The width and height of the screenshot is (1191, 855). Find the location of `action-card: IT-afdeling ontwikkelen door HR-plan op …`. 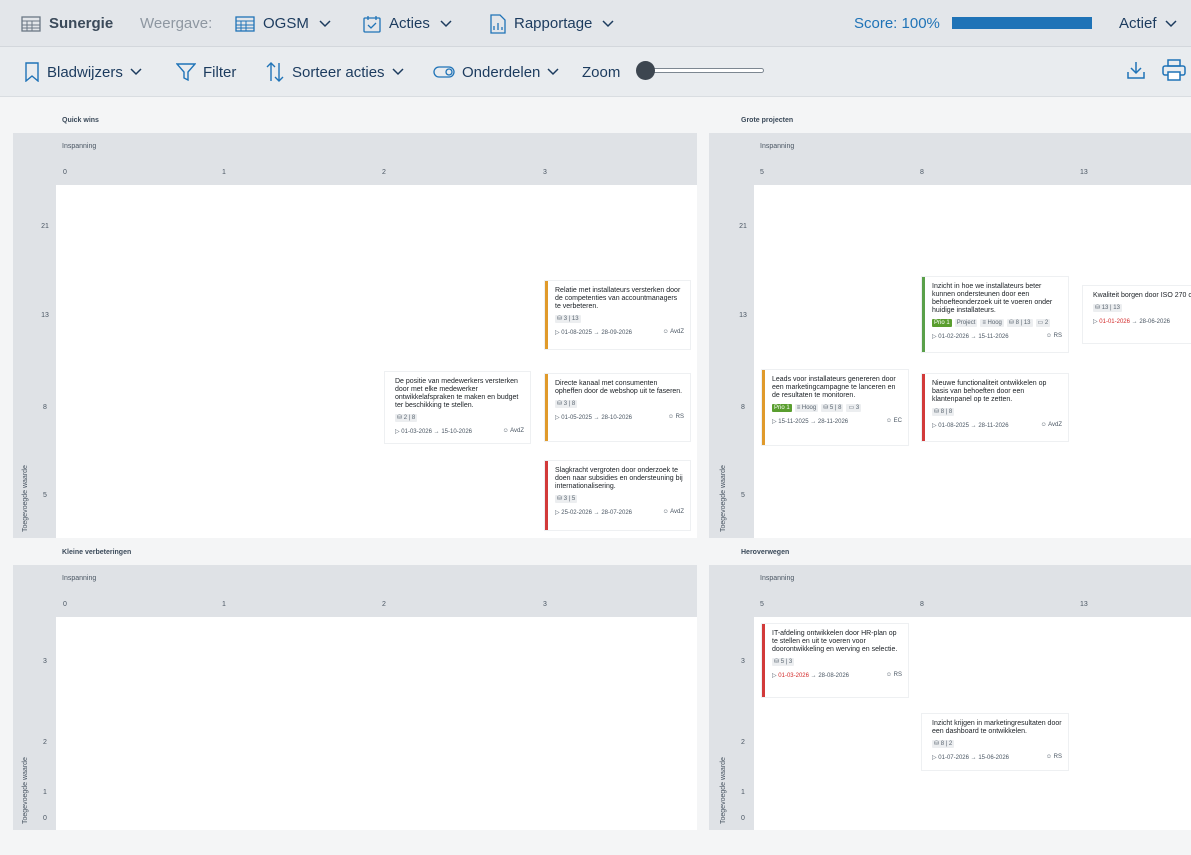

action-card: IT-afdeling ontwikkelen door HR-plan op … is located at coordinates (835, 660).